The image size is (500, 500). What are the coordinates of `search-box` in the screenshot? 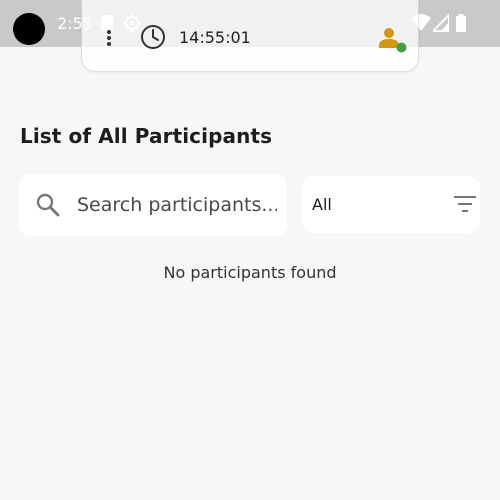 It's located at (153, 205).